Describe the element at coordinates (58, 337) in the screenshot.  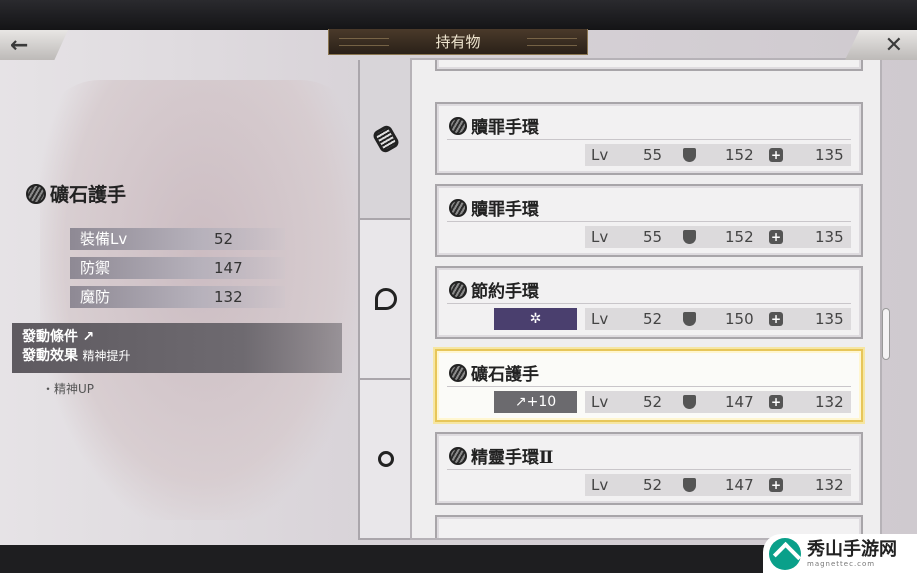
I see `skill-condition: 發動條件 ↗` at that location.